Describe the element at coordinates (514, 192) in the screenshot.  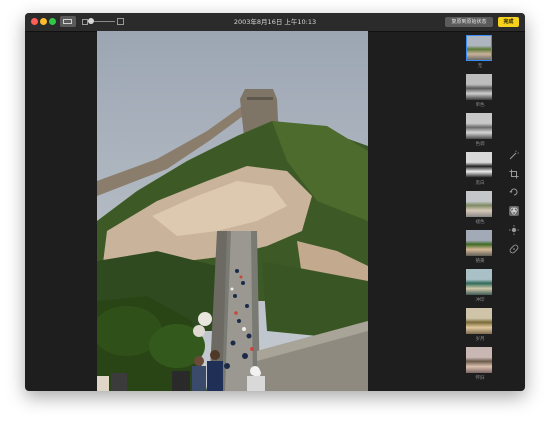
I see `rotate-icon` at that location.